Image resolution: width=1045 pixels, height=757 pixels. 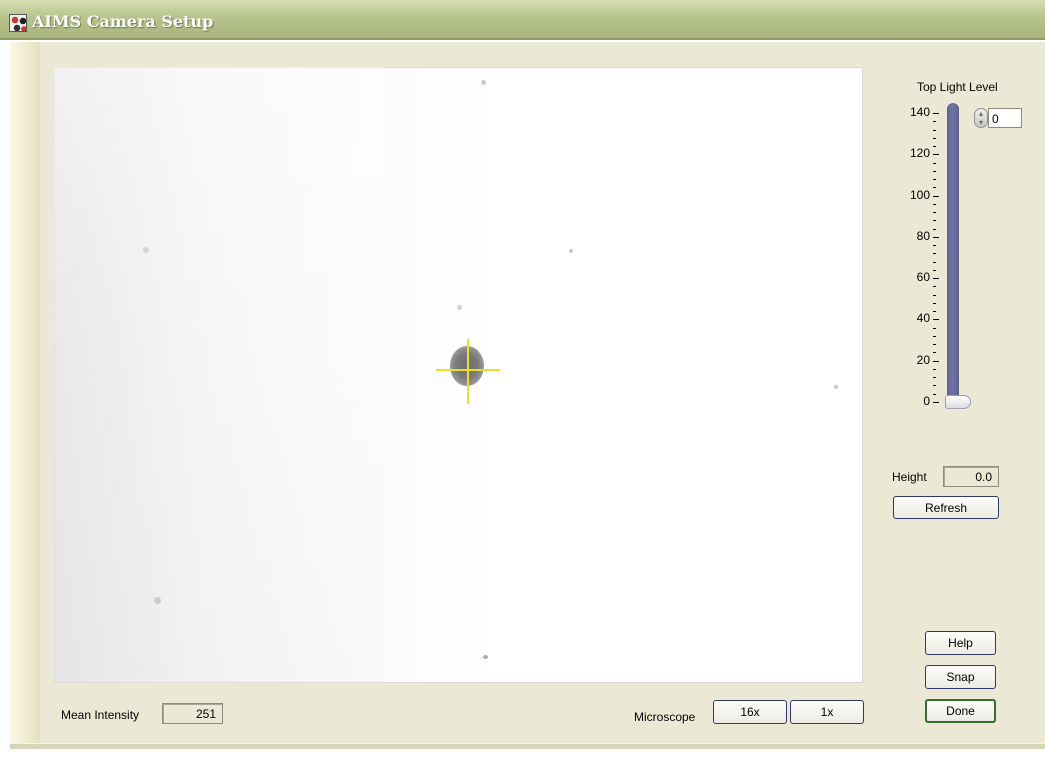 I want to click on light-level-slider-track, so click(x=953, y=254).